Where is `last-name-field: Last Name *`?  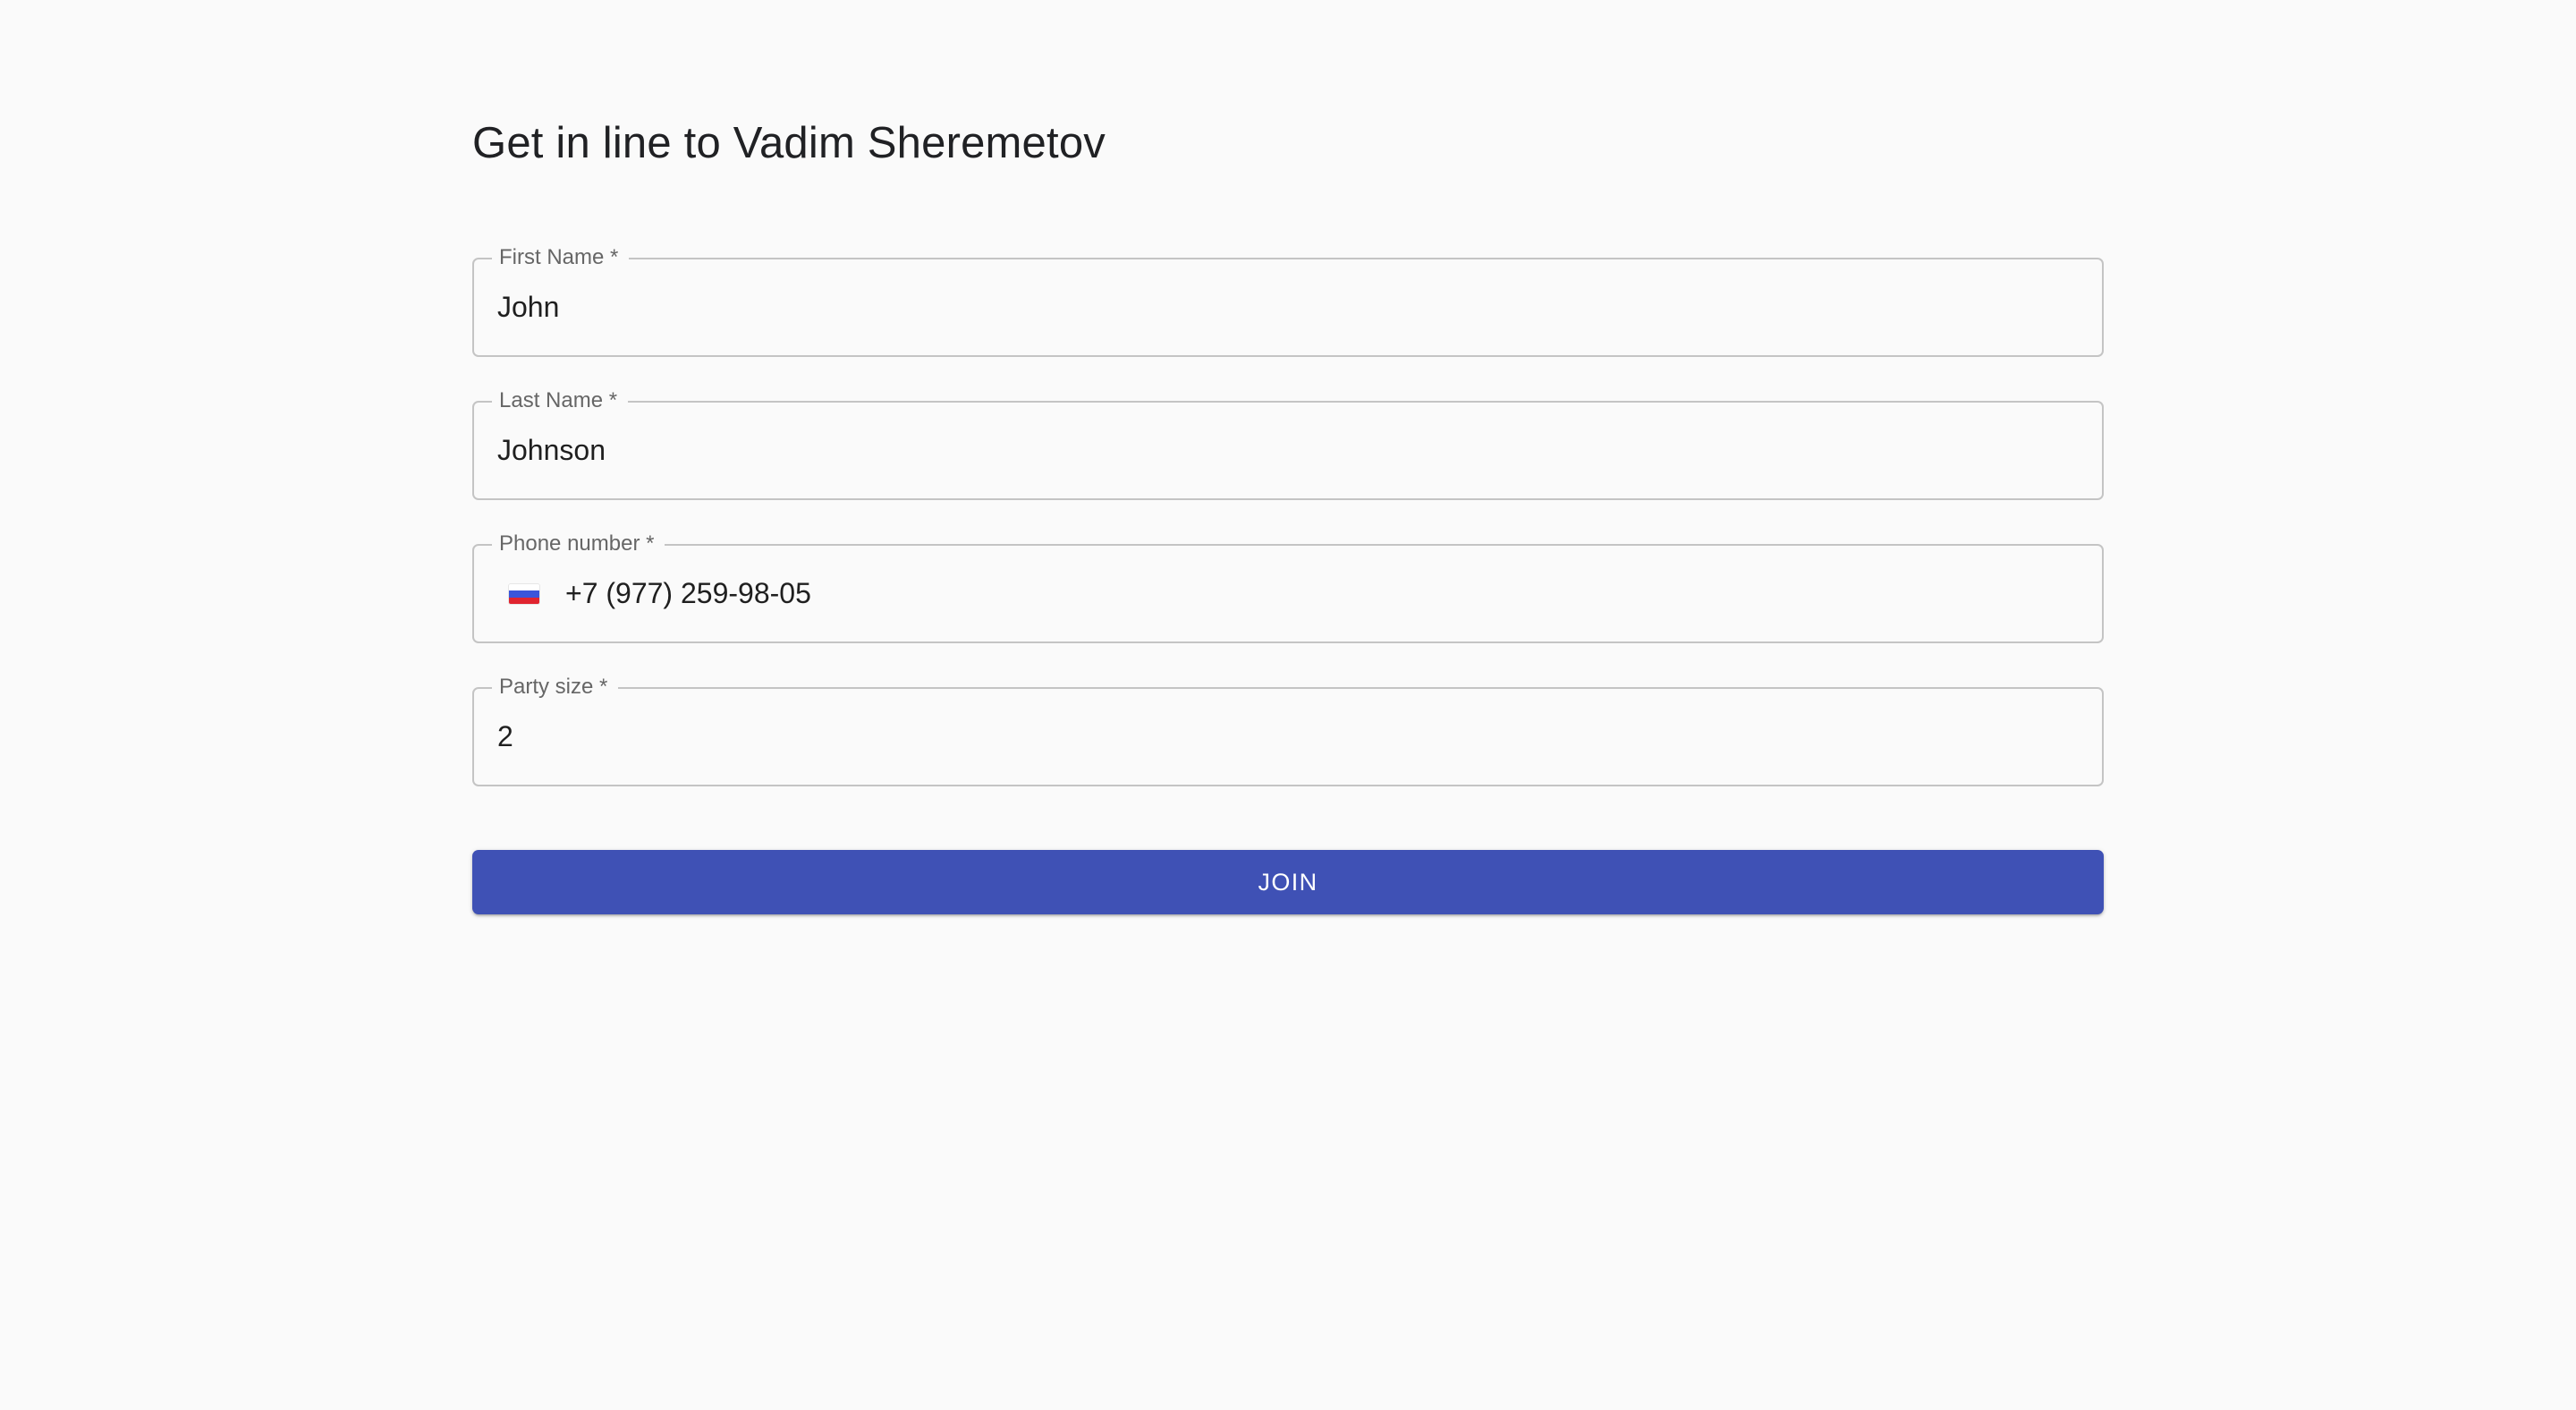 last-name-field: Last Name * is located at coordinates (1288, 444).